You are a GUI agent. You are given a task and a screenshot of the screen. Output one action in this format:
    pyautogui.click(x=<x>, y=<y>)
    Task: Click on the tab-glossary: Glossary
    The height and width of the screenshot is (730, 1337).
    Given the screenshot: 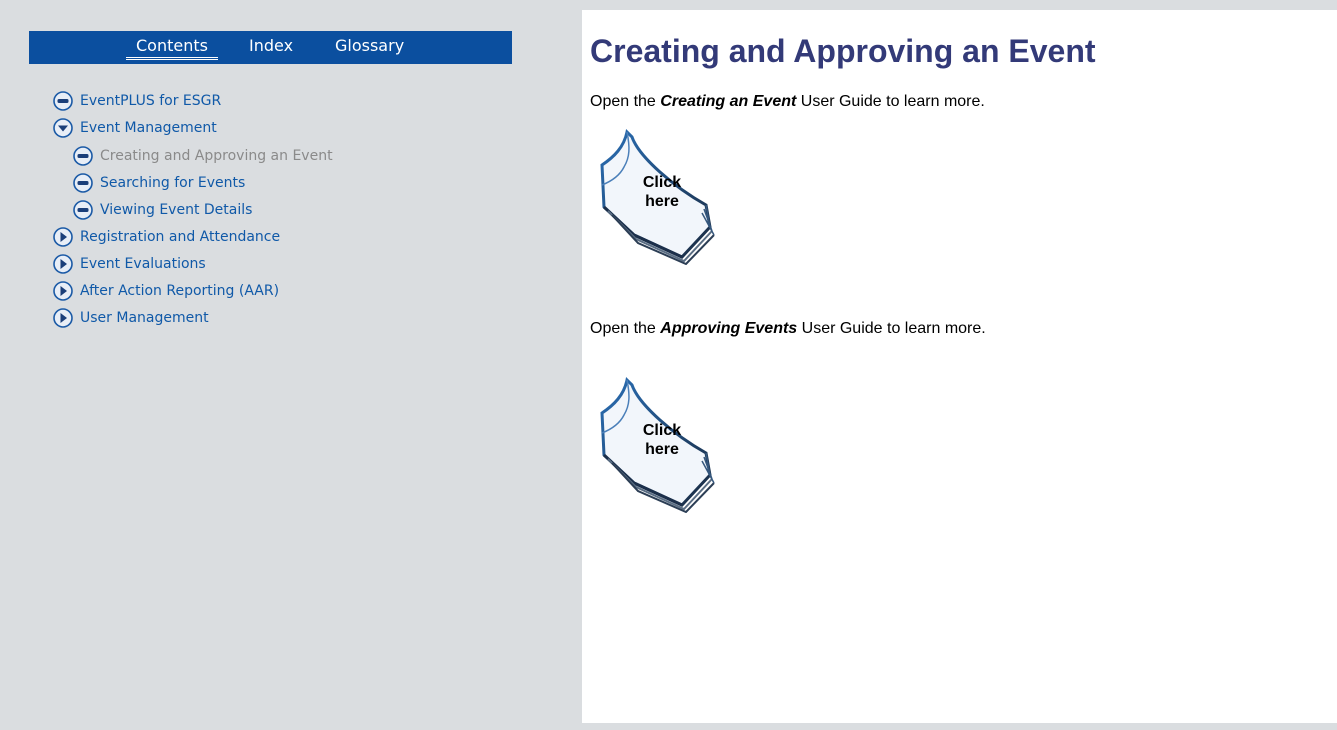 What is the action you would take?
    pyautogui.click(x=369, y=46)
    